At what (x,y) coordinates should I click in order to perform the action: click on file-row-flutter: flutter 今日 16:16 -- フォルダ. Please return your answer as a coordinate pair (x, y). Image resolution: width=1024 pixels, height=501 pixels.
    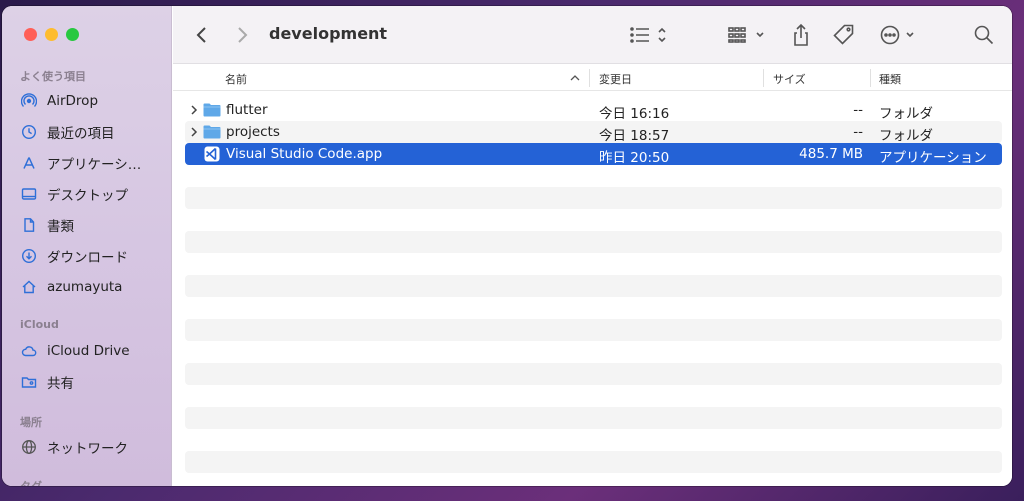
    Looking at the image, I should click on (593, 110).